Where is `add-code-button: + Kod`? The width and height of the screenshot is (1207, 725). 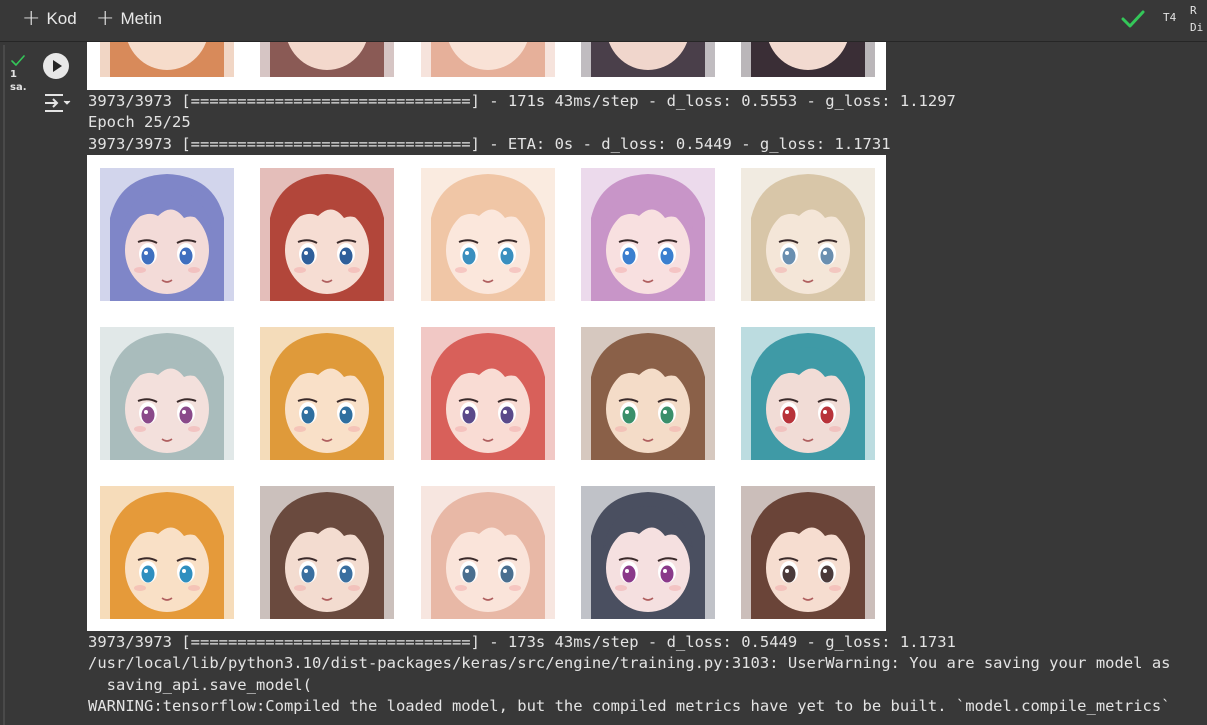 add-code-button: + Kod is located at coordinates (49, 19).